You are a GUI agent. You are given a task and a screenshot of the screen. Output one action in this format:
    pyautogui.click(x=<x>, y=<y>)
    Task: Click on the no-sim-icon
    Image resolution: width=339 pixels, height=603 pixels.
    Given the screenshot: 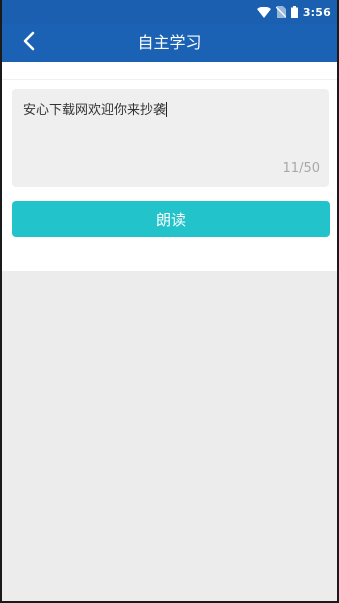 What is the action you would take?
    pyautogui.click(x=281, y=12)
    